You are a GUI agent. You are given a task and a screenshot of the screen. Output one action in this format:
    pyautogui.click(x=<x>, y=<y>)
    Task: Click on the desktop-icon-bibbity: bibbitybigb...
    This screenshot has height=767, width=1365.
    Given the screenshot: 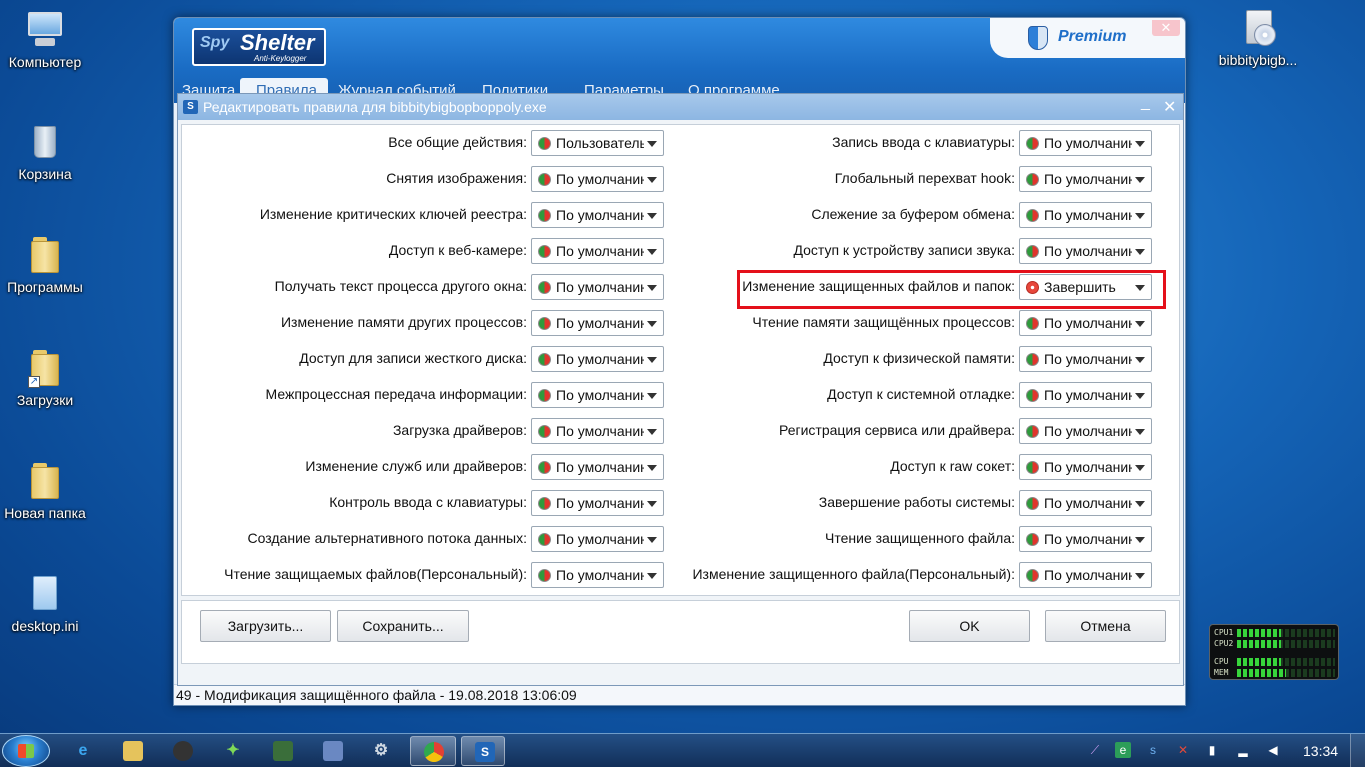 What is the action you would take?
    pyautogui.click(x=1258, y=38)
    